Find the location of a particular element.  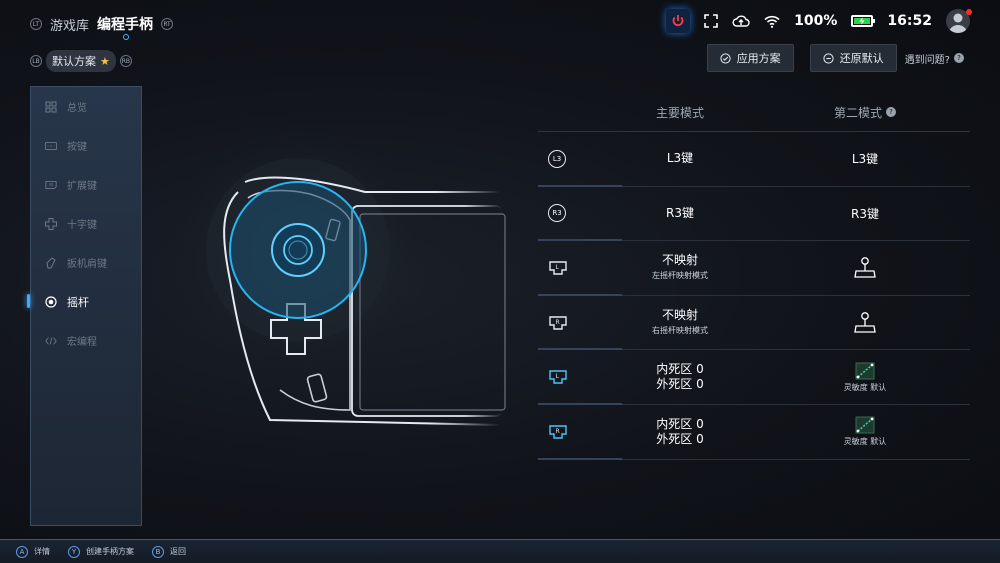

sidebar-item-label: 总览 is located at coordinates (77, 108).